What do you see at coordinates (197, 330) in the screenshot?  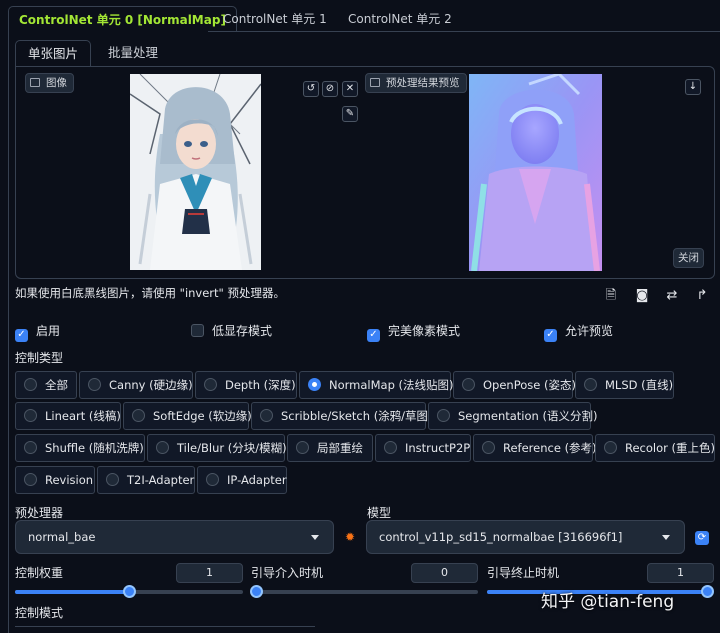 I see `checkbox-empty-icon` at bounding box center [197, 330].